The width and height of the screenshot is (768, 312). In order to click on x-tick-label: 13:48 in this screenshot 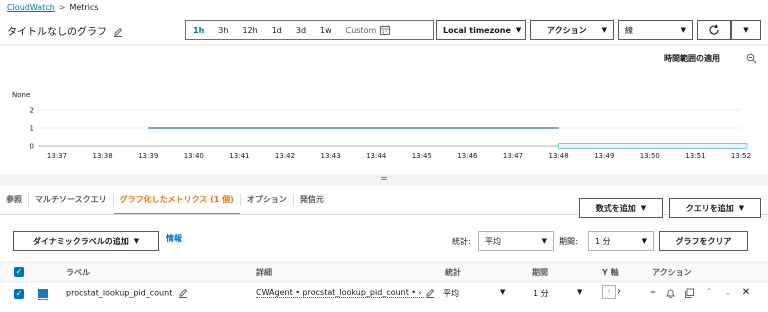, I will do `click(559, 156)`.